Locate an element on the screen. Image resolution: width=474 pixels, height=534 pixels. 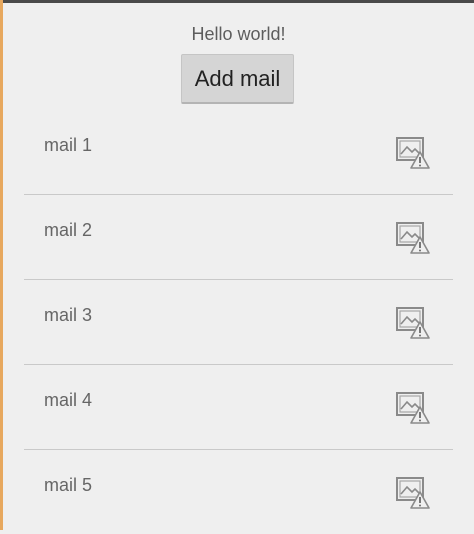
mail-list-item: mail 2 is located at coordinates (238, 237).